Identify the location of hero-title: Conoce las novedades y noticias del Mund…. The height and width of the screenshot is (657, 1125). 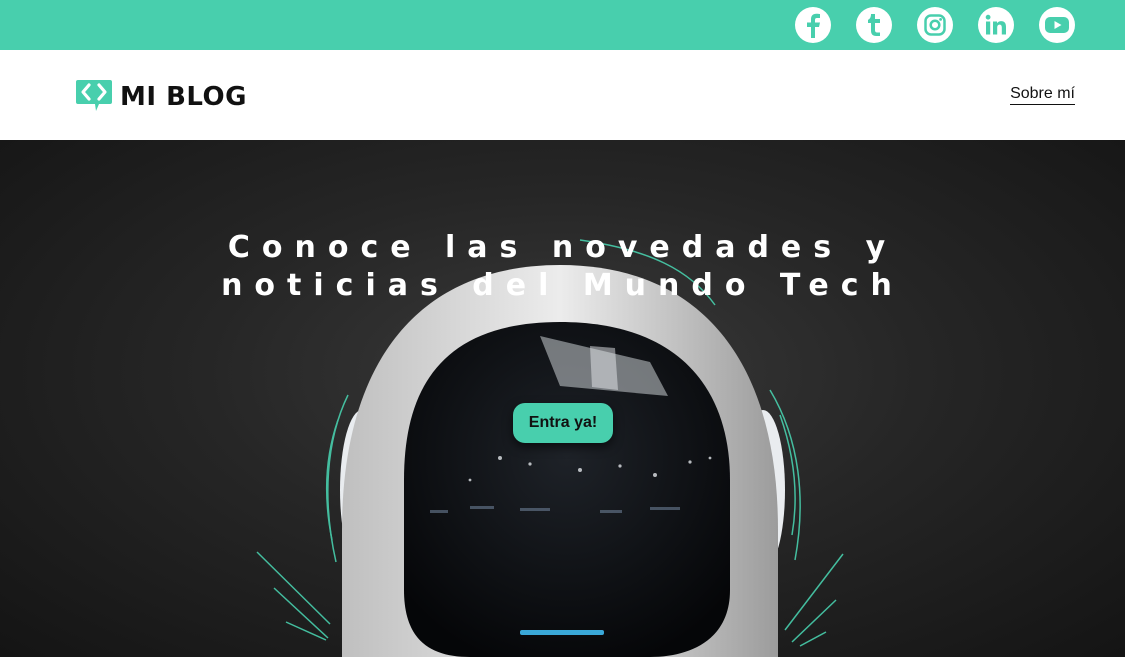
(562, 266).